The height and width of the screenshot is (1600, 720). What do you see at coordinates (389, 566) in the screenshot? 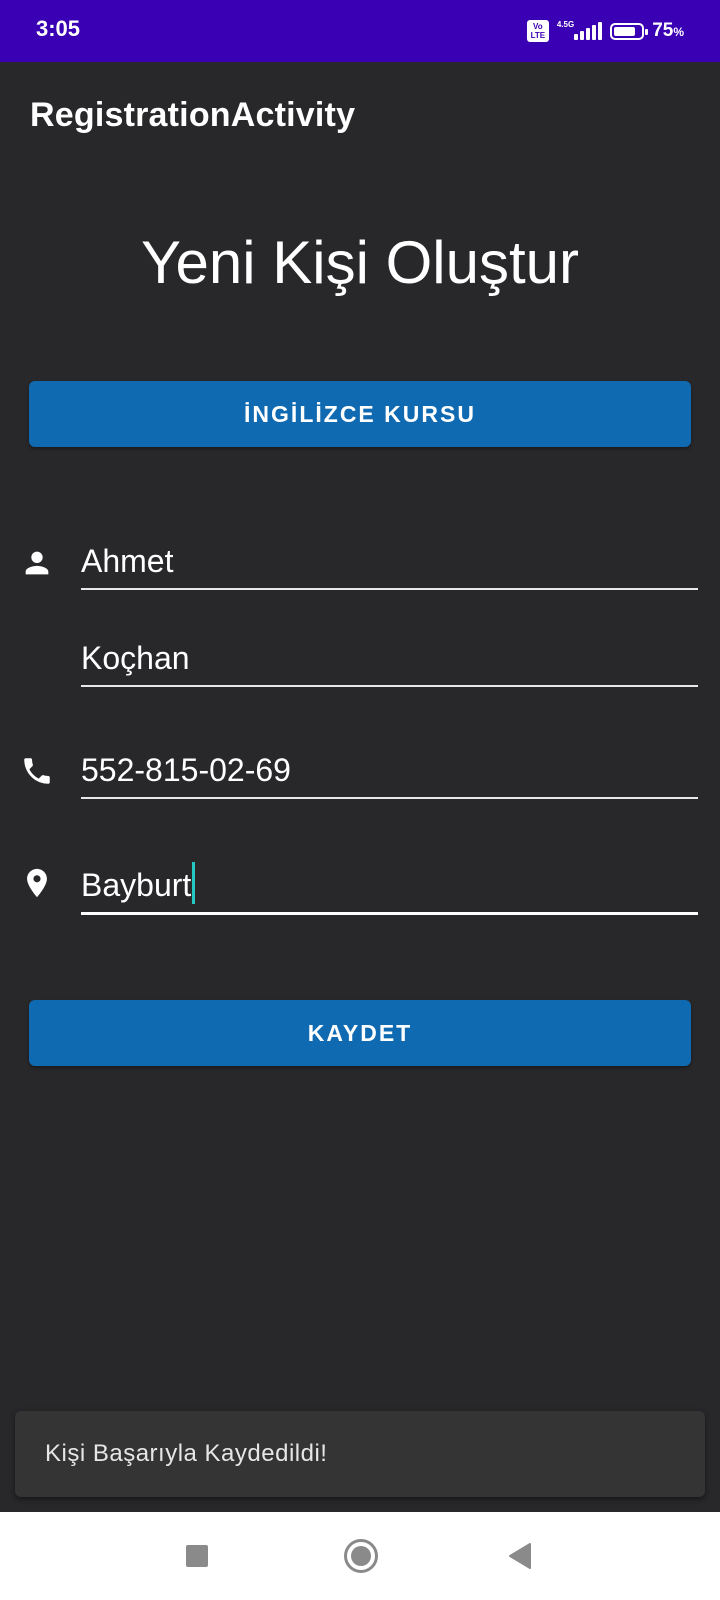
I see `first-name-field: Ahmet` at bounding box center [389, 566].